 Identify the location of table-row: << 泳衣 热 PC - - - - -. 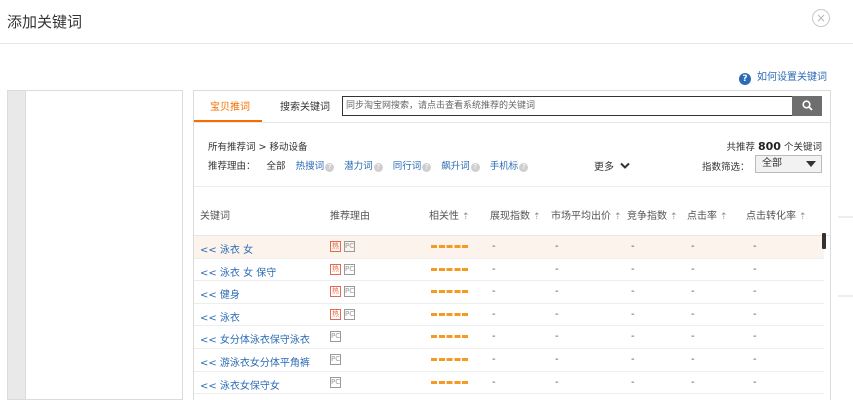
(509, 315).